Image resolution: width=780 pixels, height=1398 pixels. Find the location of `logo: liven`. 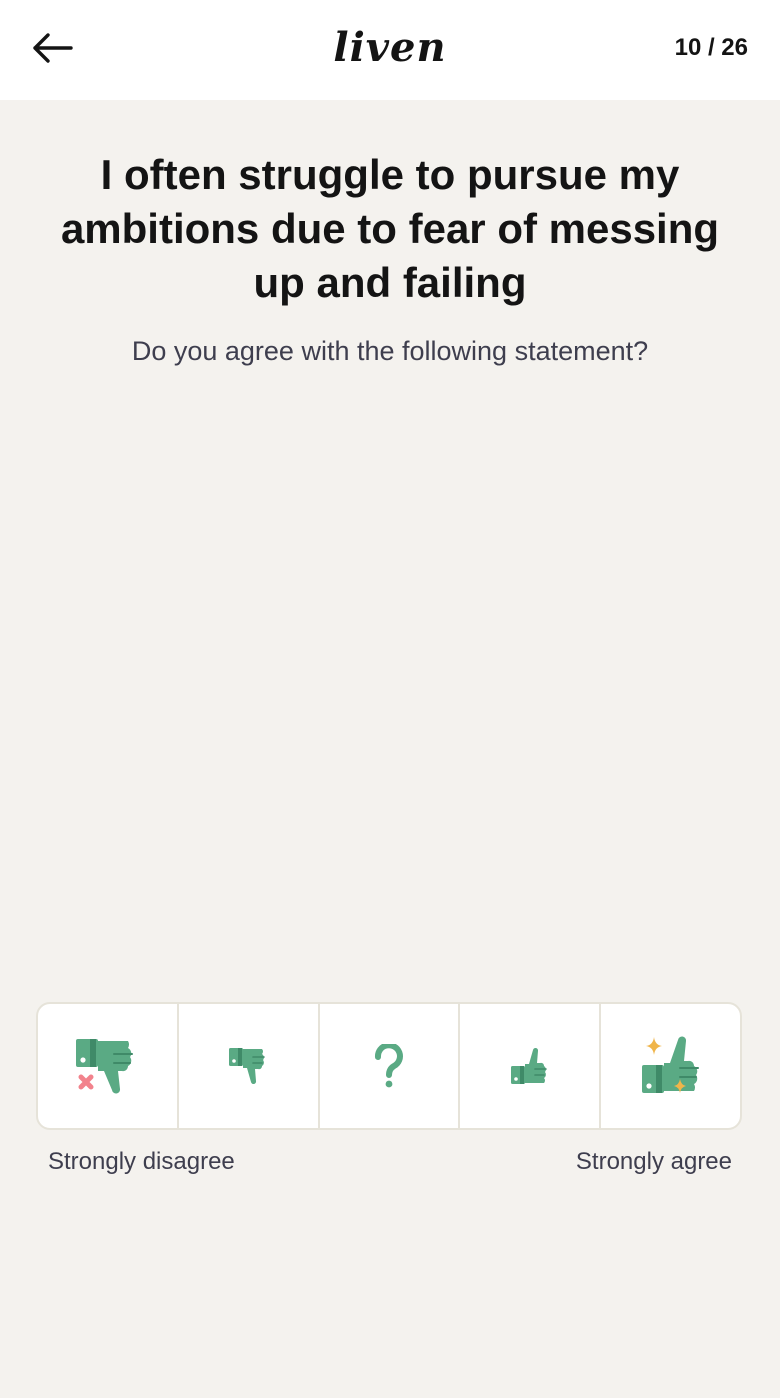

logo: liven is located at coordinates (390, 47).